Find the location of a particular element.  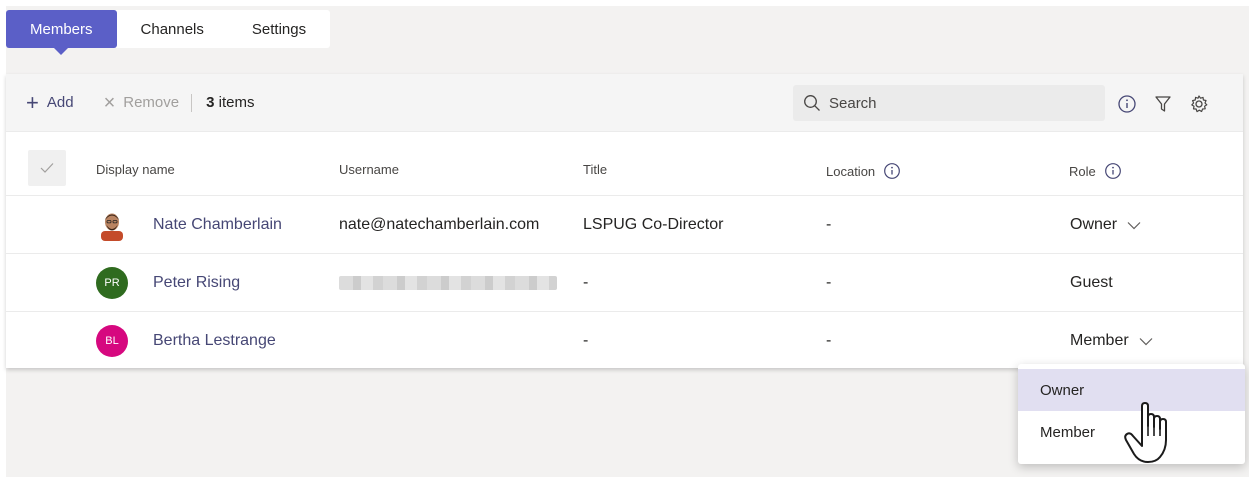

search-input is located at coordinates (959, 103).